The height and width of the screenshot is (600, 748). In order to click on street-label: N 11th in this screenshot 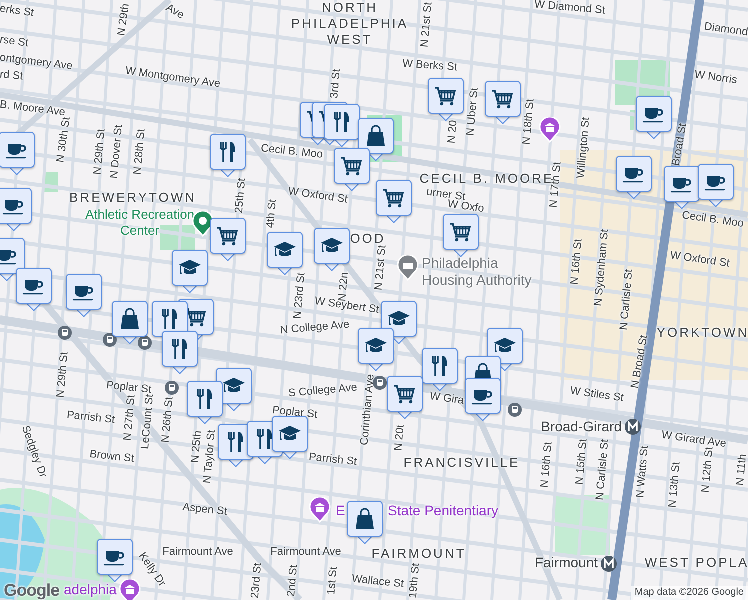, I will do `click(740, 470)`.